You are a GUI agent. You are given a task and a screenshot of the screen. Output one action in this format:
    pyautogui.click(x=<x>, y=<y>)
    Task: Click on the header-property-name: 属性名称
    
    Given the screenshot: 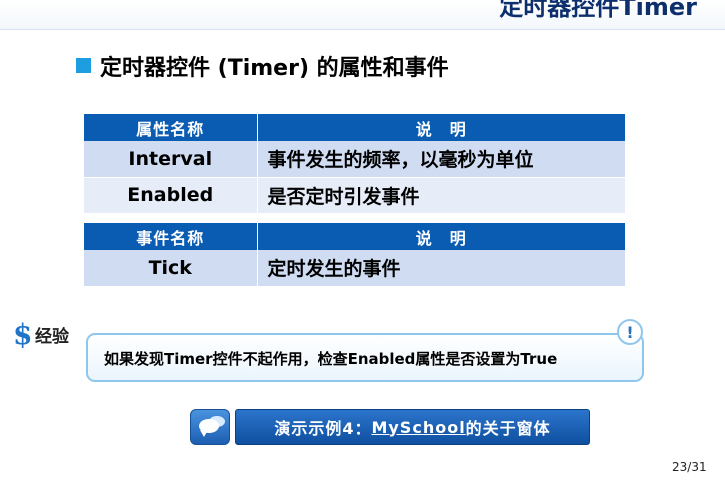 What is the action you would take?
    pyautogui.click(x=171, y=127)
    